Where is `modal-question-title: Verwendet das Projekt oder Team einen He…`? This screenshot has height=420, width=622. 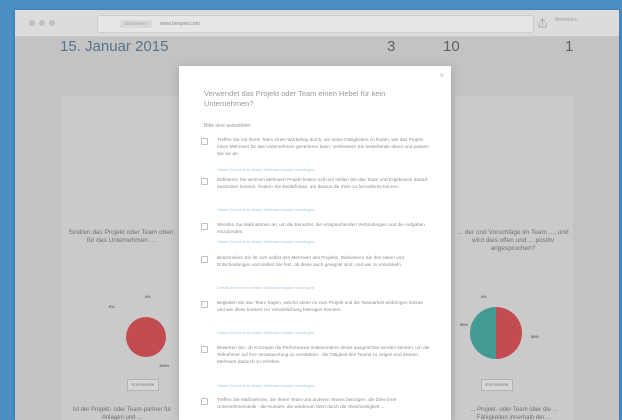 modal-question-title: Verwendet das Projekt oder Team einen He… is located at coordinates (295, 98).